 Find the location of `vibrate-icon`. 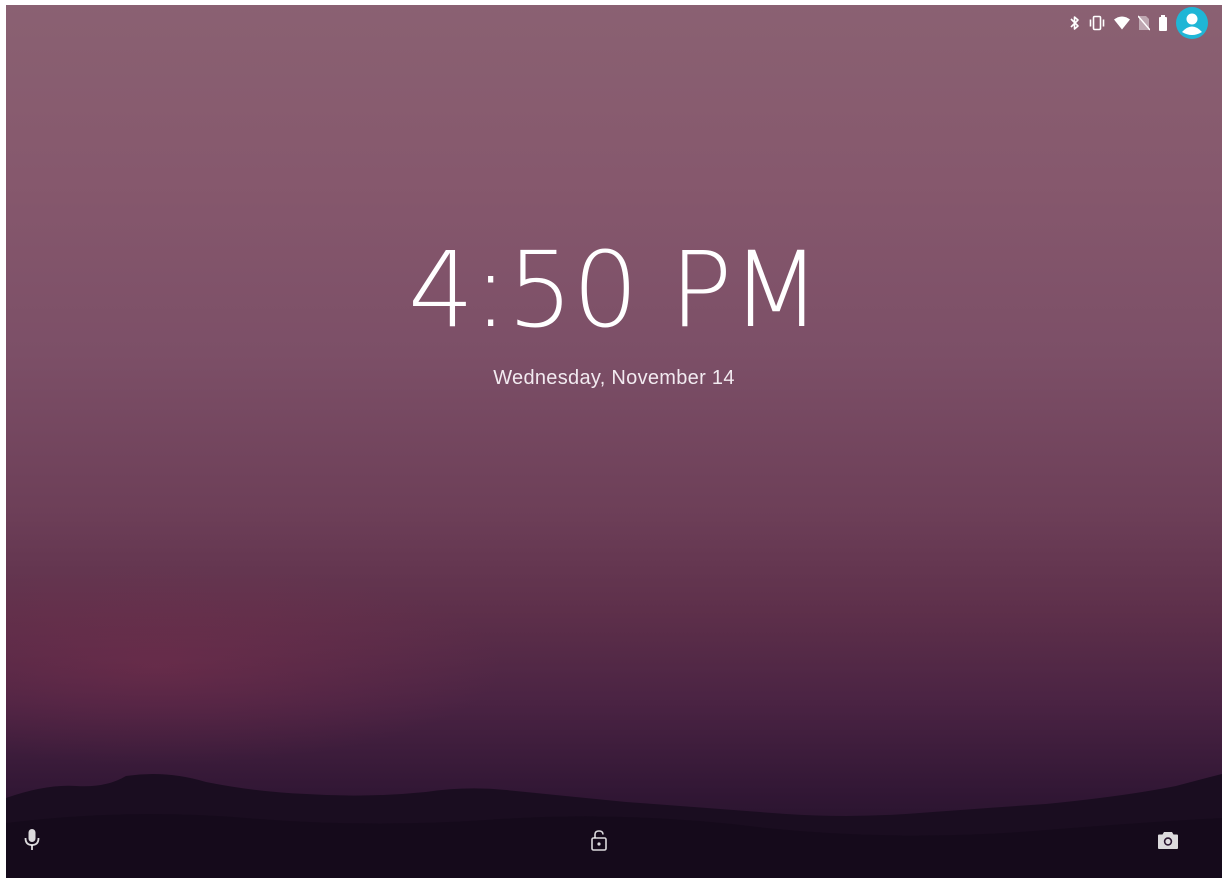

vibrate-icon is located at coordinates (1097, 23).